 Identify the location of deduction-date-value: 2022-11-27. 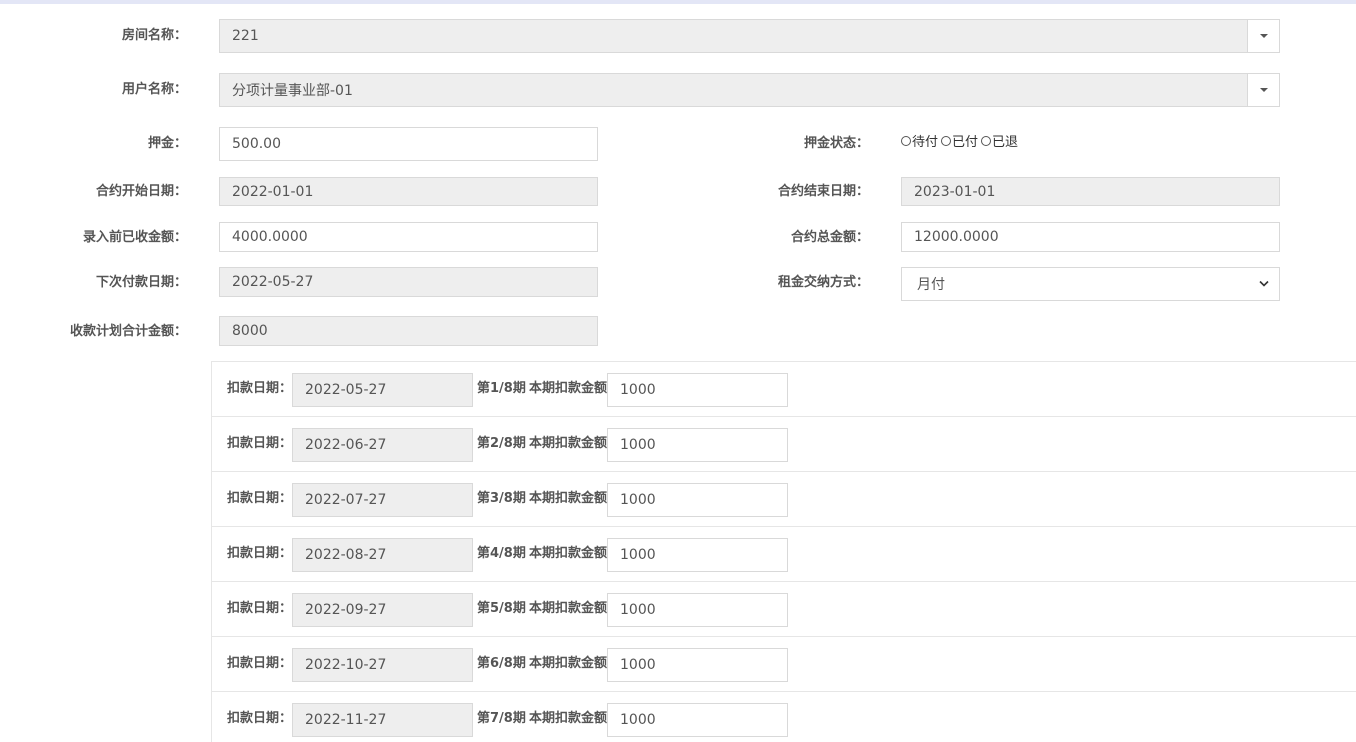
(346, 720).